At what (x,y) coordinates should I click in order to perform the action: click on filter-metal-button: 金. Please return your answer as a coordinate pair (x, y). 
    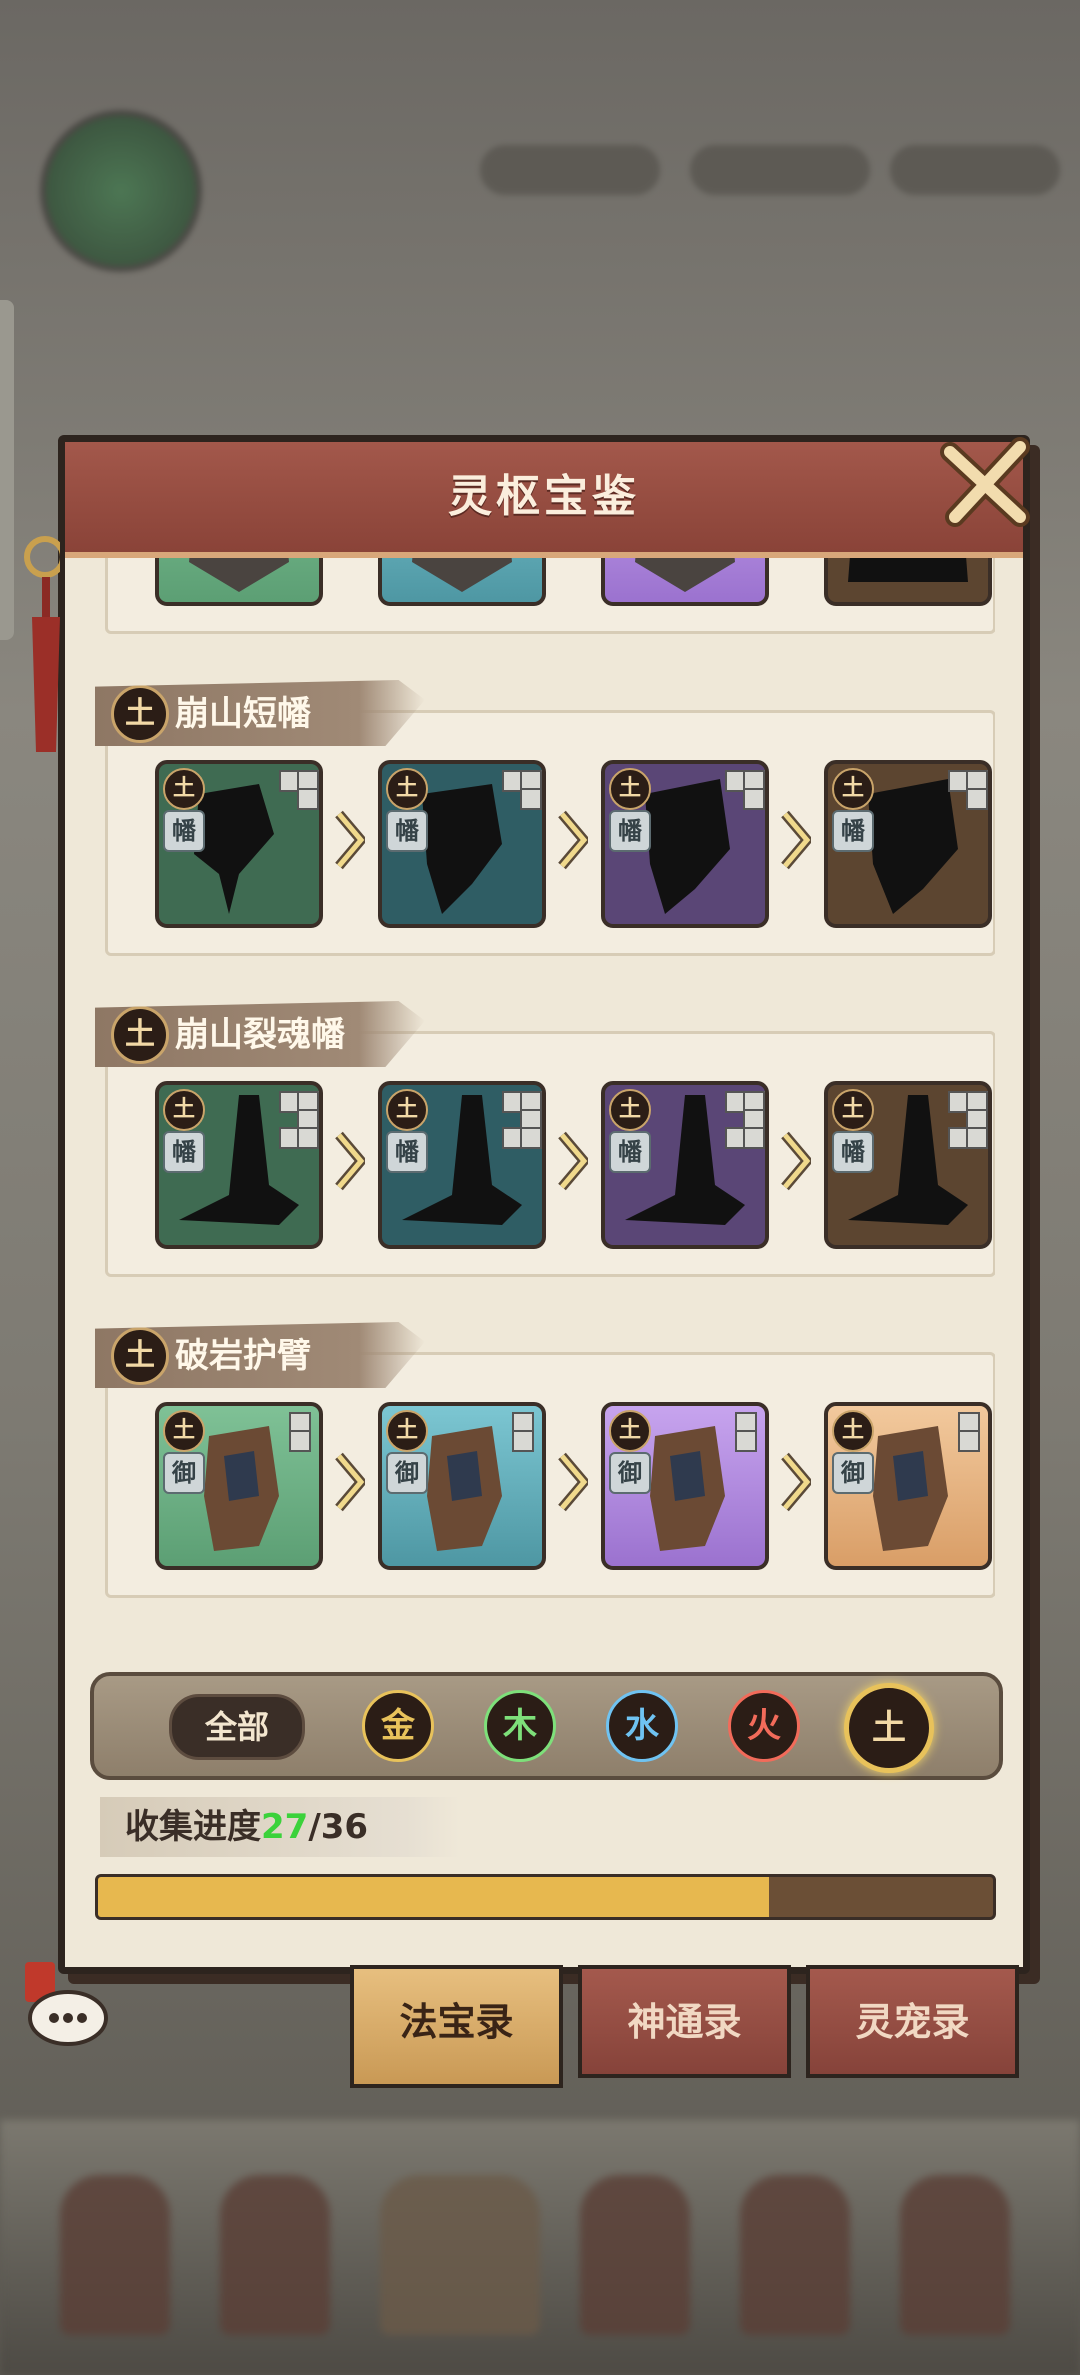
    Looking at the image, I should click on (398, 1726).